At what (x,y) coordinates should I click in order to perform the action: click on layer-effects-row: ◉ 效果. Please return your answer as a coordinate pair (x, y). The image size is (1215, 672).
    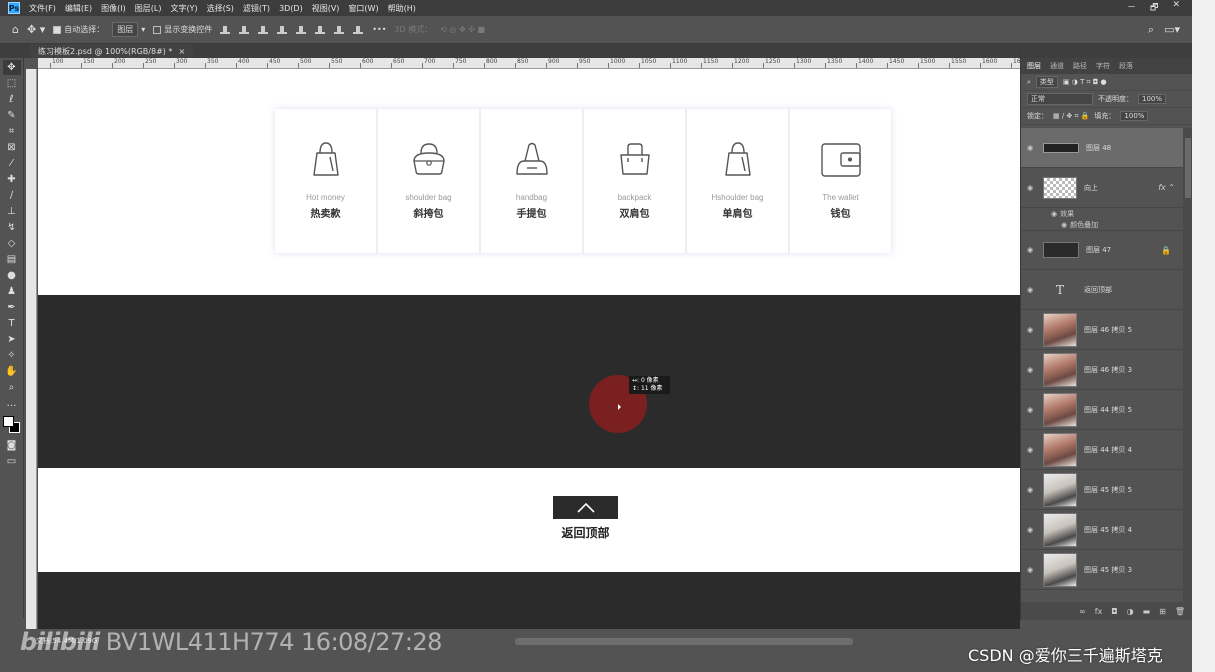
    Looking at the image, I should click on (1102, 213).